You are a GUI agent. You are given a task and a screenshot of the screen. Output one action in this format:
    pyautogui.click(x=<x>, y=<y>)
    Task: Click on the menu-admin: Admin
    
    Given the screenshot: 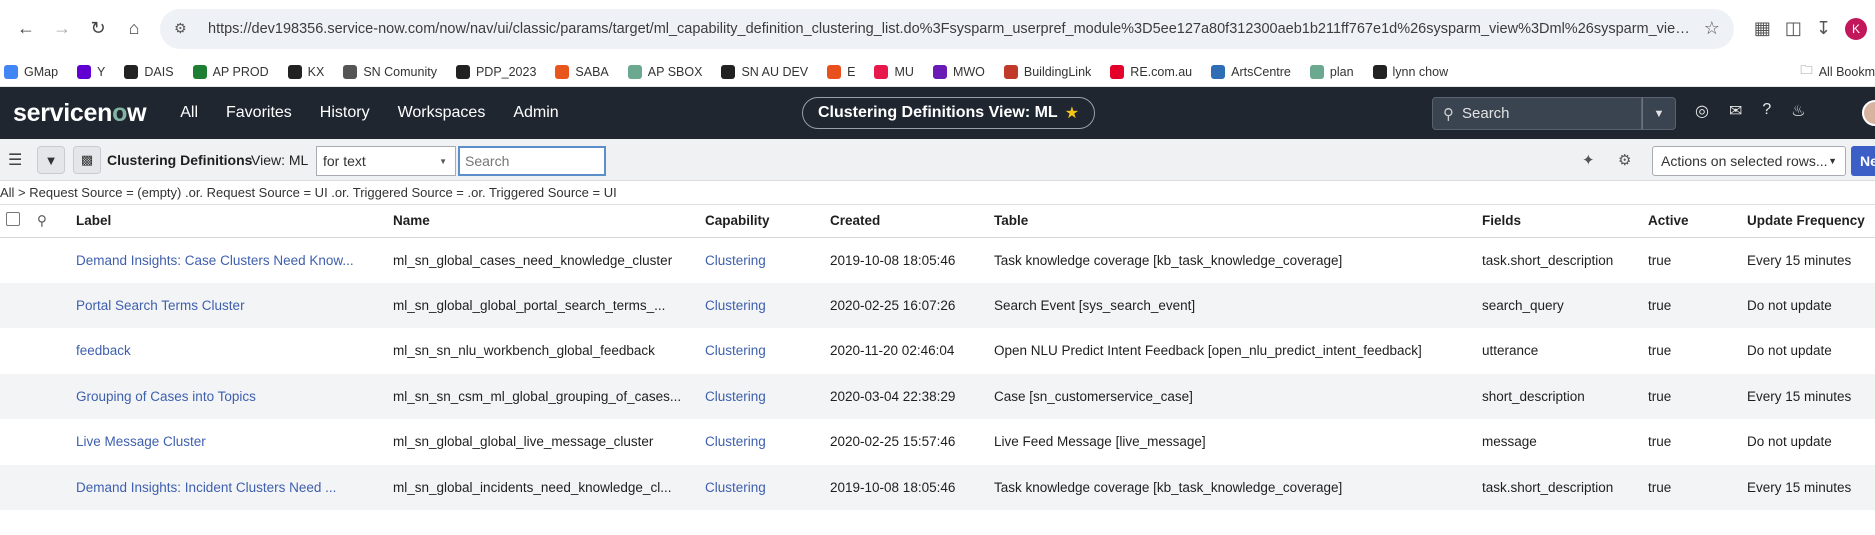 What is the action you would take?
    pyautogui.click(x=535, y=113)
    